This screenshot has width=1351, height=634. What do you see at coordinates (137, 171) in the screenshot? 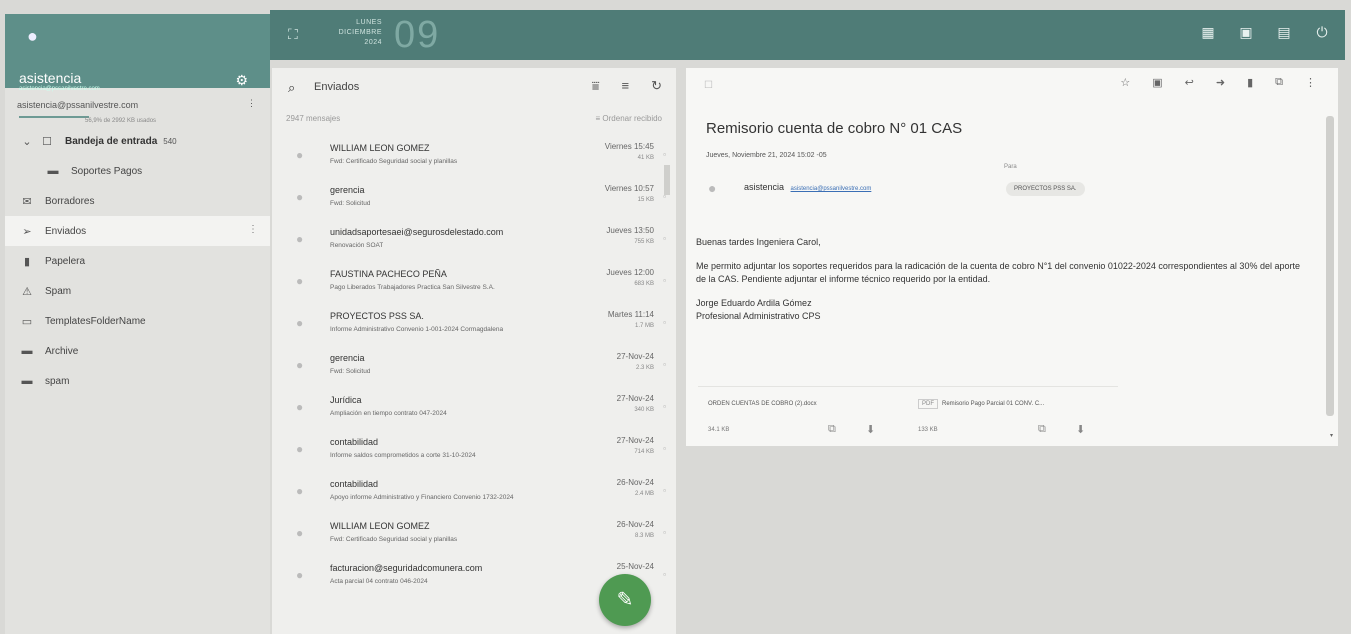
I see `folder-soportes-pagos: ▬ Soportes Pagos` at bounding box center [137, 171].